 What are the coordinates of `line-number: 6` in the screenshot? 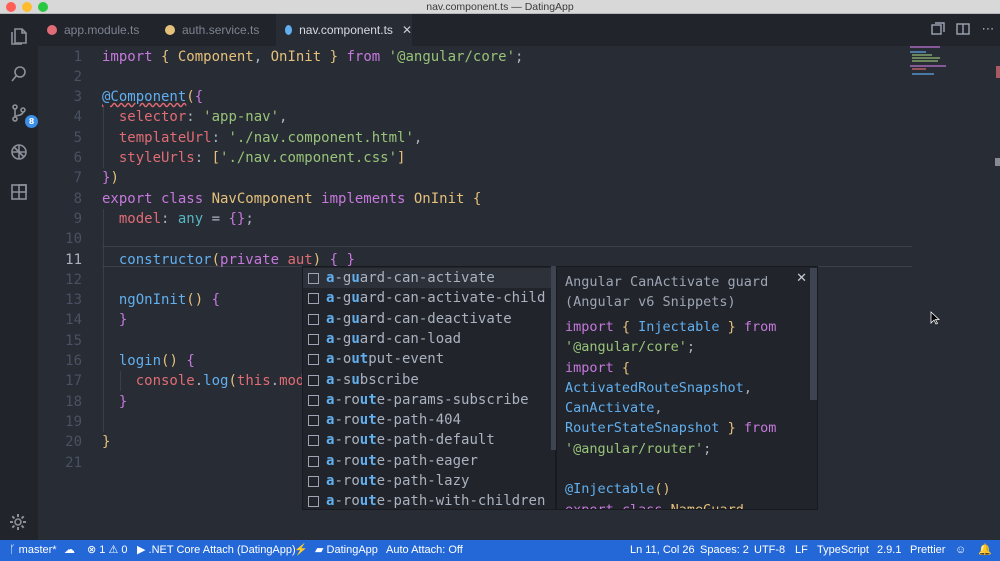 It's located at (77, 158).